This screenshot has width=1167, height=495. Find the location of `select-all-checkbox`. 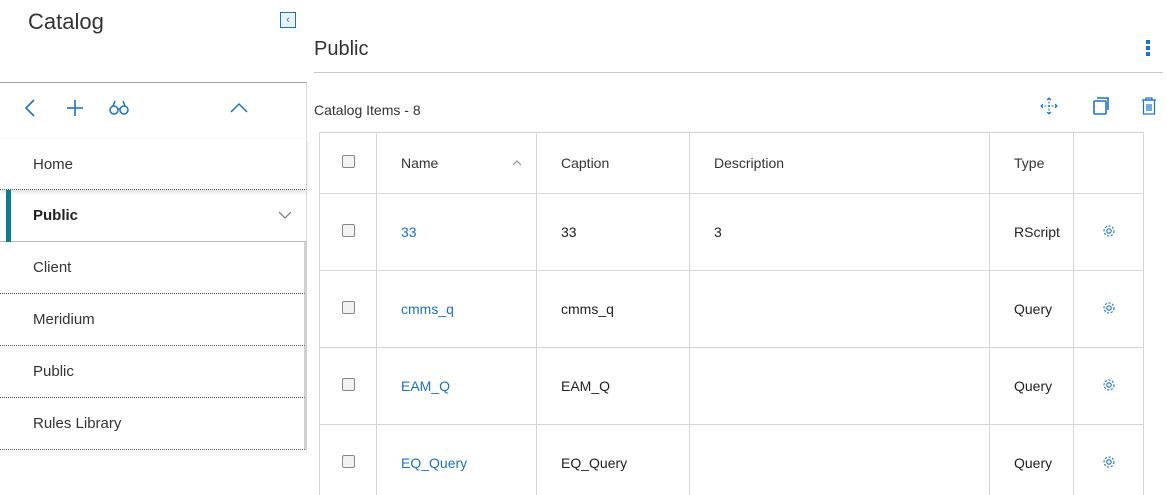

select-all-checkbox is located at coordinates (348, 161).